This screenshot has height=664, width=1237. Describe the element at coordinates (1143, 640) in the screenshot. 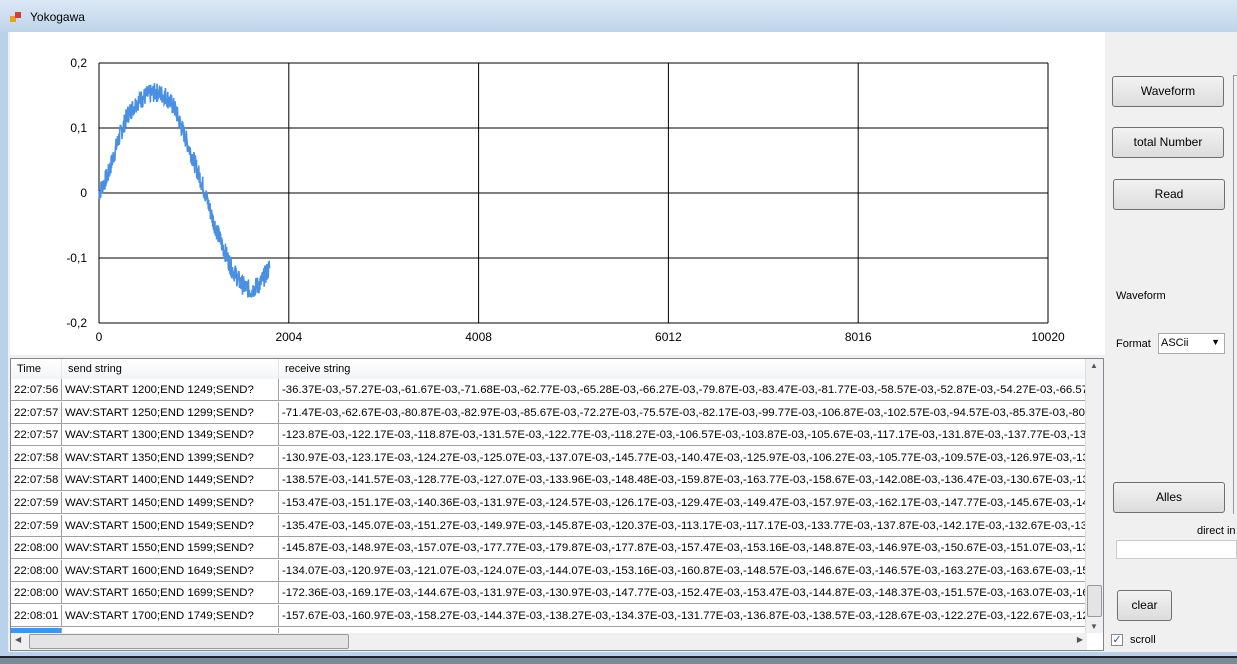

I see `scroll-checkbox-label: scroll` at that location.